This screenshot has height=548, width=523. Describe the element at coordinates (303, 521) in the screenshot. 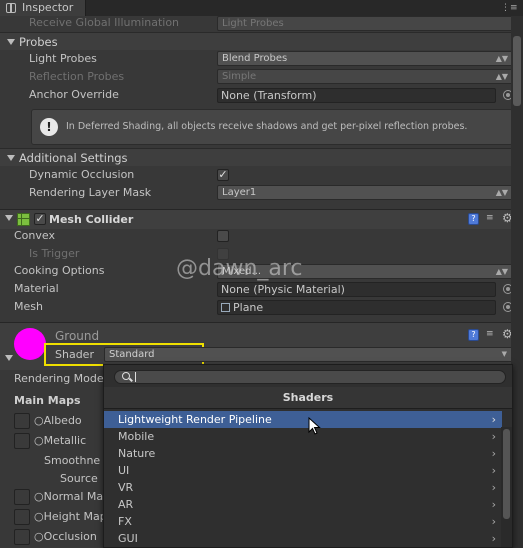

I see `shader-item-fx: FX ›` at that location.